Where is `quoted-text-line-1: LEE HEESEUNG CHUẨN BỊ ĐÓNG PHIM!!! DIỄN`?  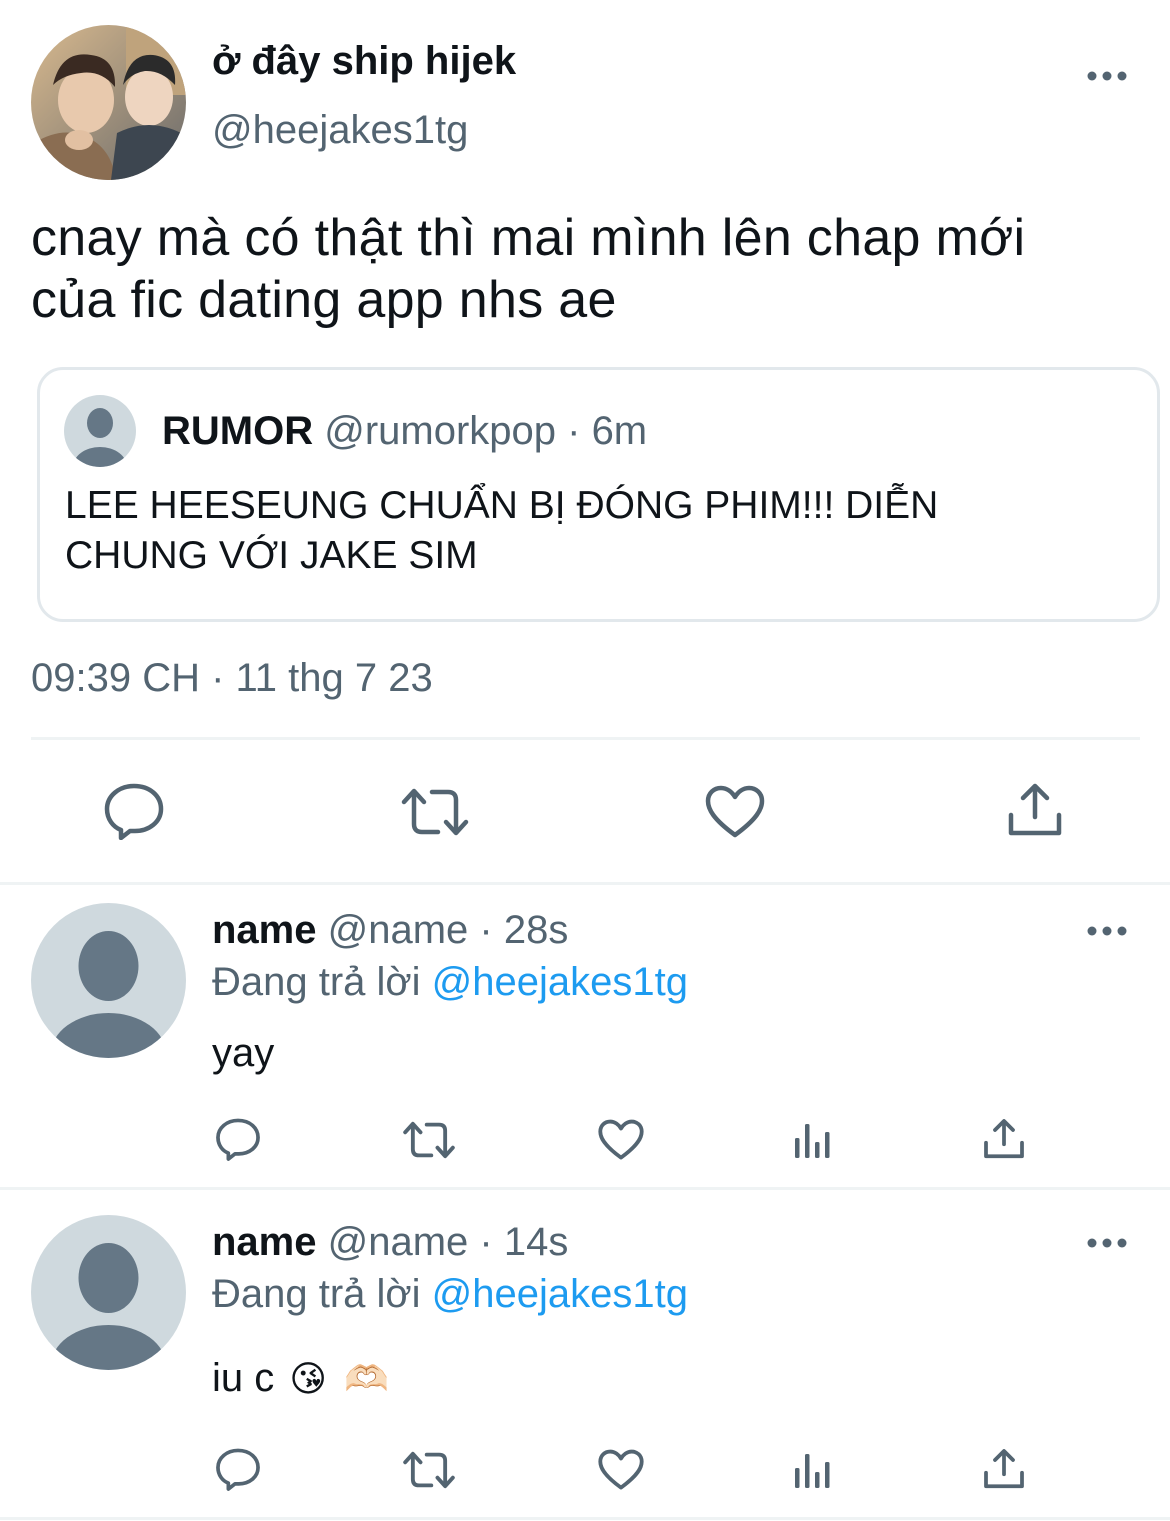 quoted-text-line-1: LEE HEESEUNG CHUẨN BỊ ĐÓNG PHIM!!! DIỄN is located at coordinates (502, 505).